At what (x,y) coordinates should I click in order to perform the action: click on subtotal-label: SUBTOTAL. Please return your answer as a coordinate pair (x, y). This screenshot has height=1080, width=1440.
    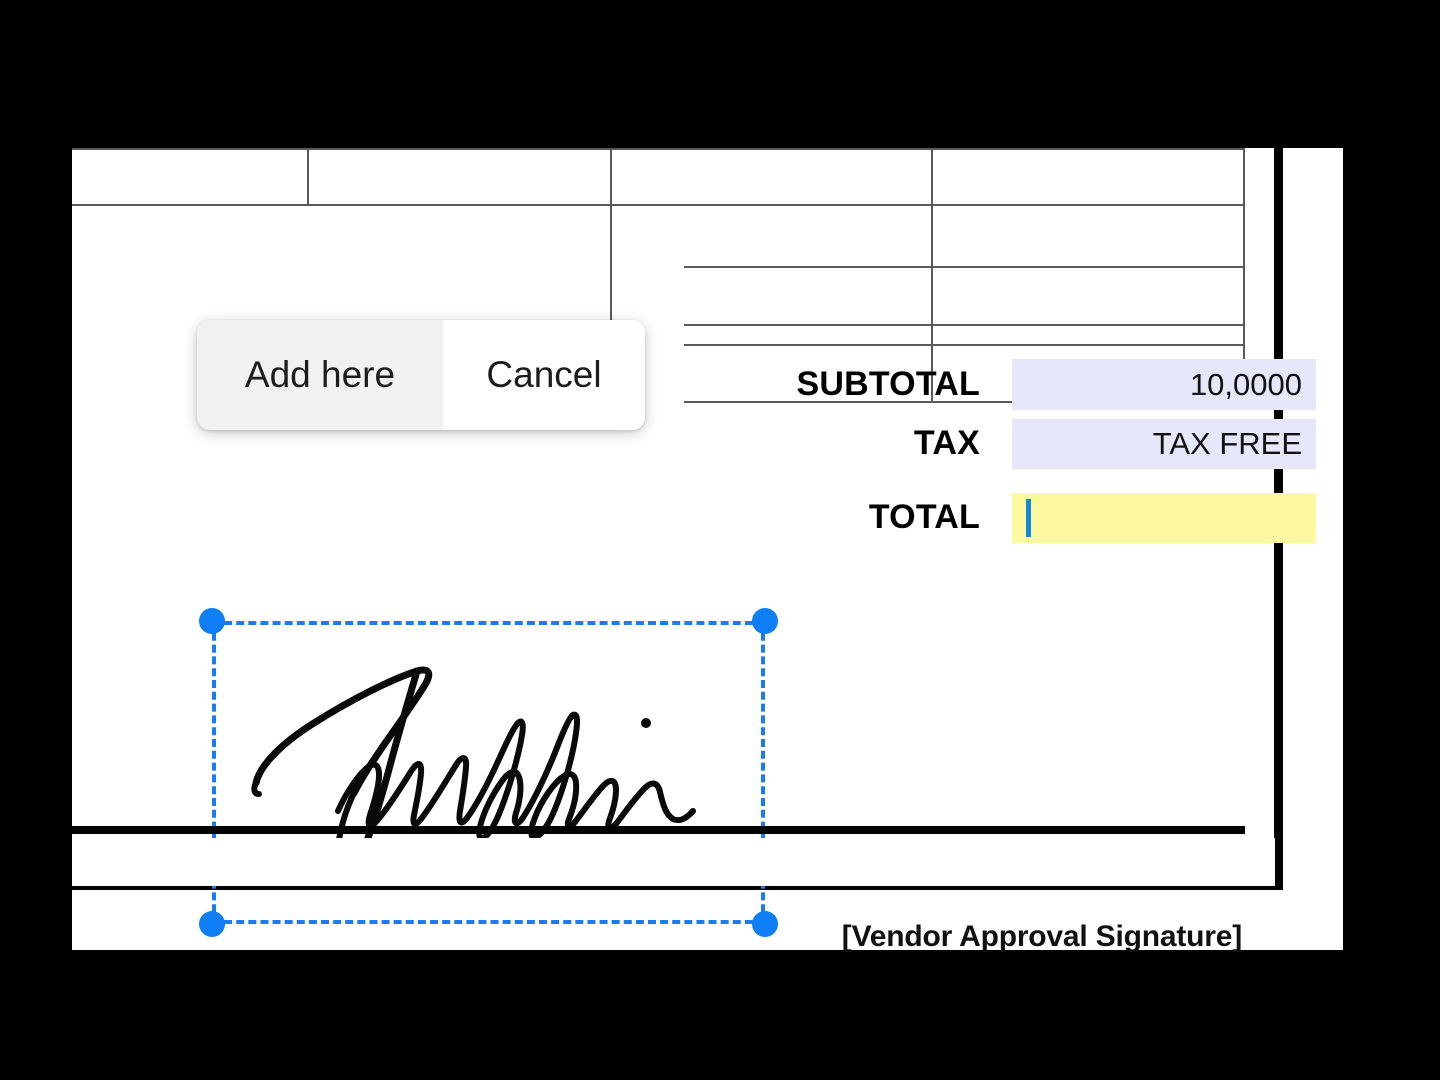
    Looking at the image, I should click on (888, 384).